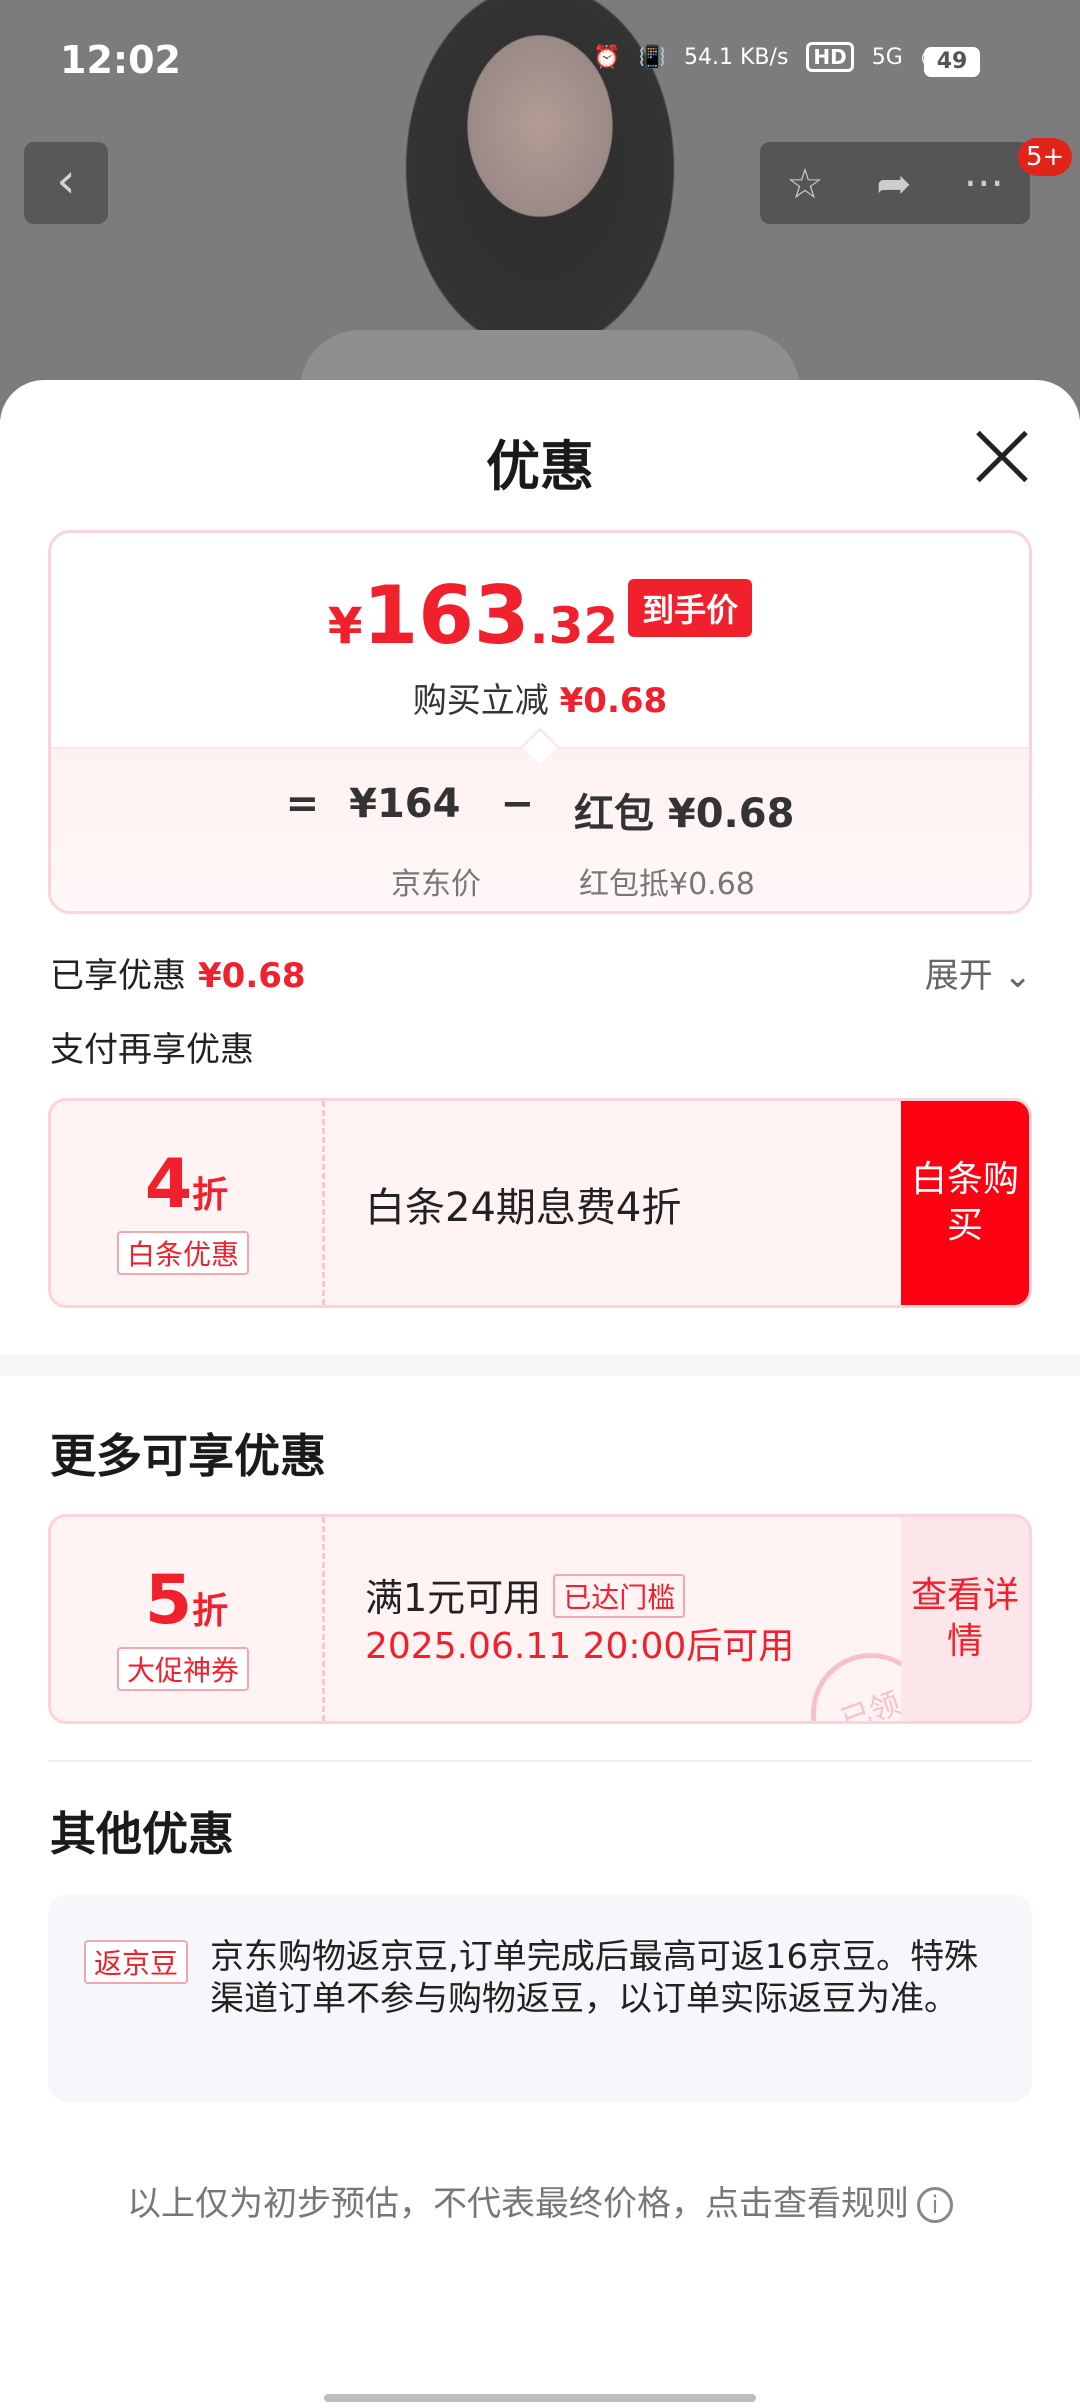  What do you see at coordinates (540, 466) in the screenshot?
I see `sheet-title: 优惠` at bounding box center [540, 466].